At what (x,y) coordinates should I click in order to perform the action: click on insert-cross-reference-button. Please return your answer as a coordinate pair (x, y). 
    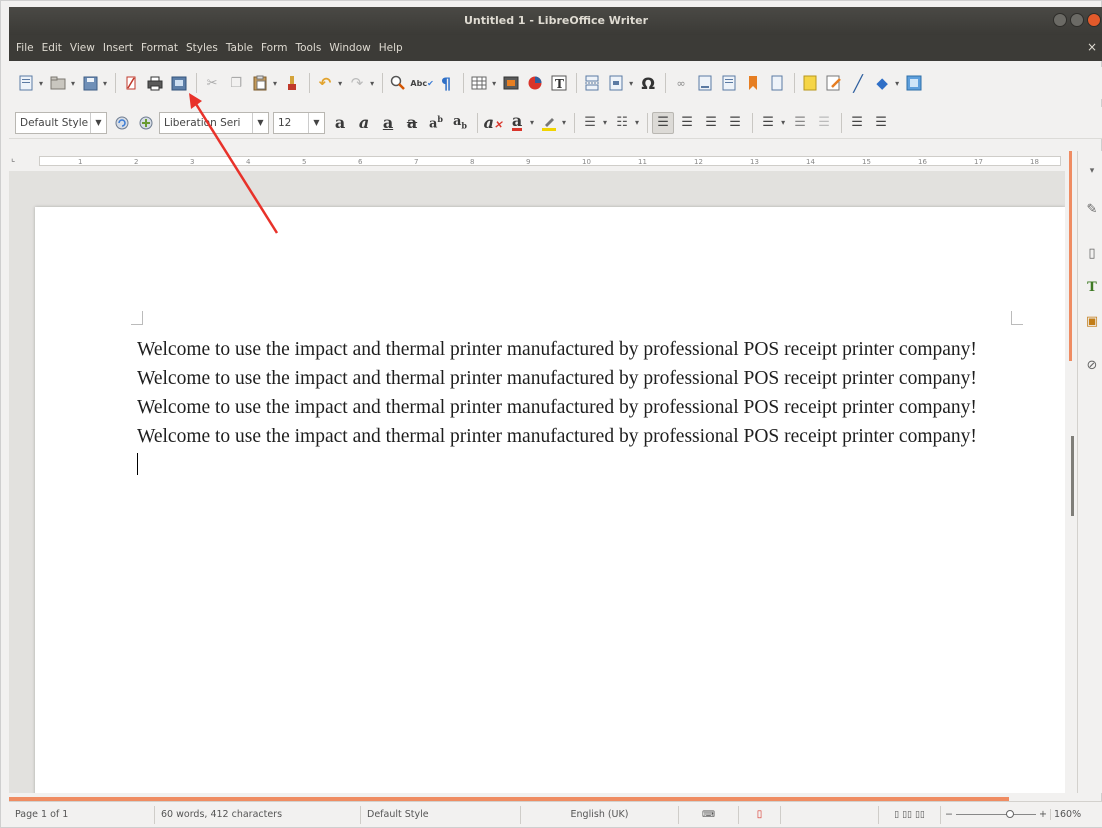
    Looking at the image, I should click on (777, 83).